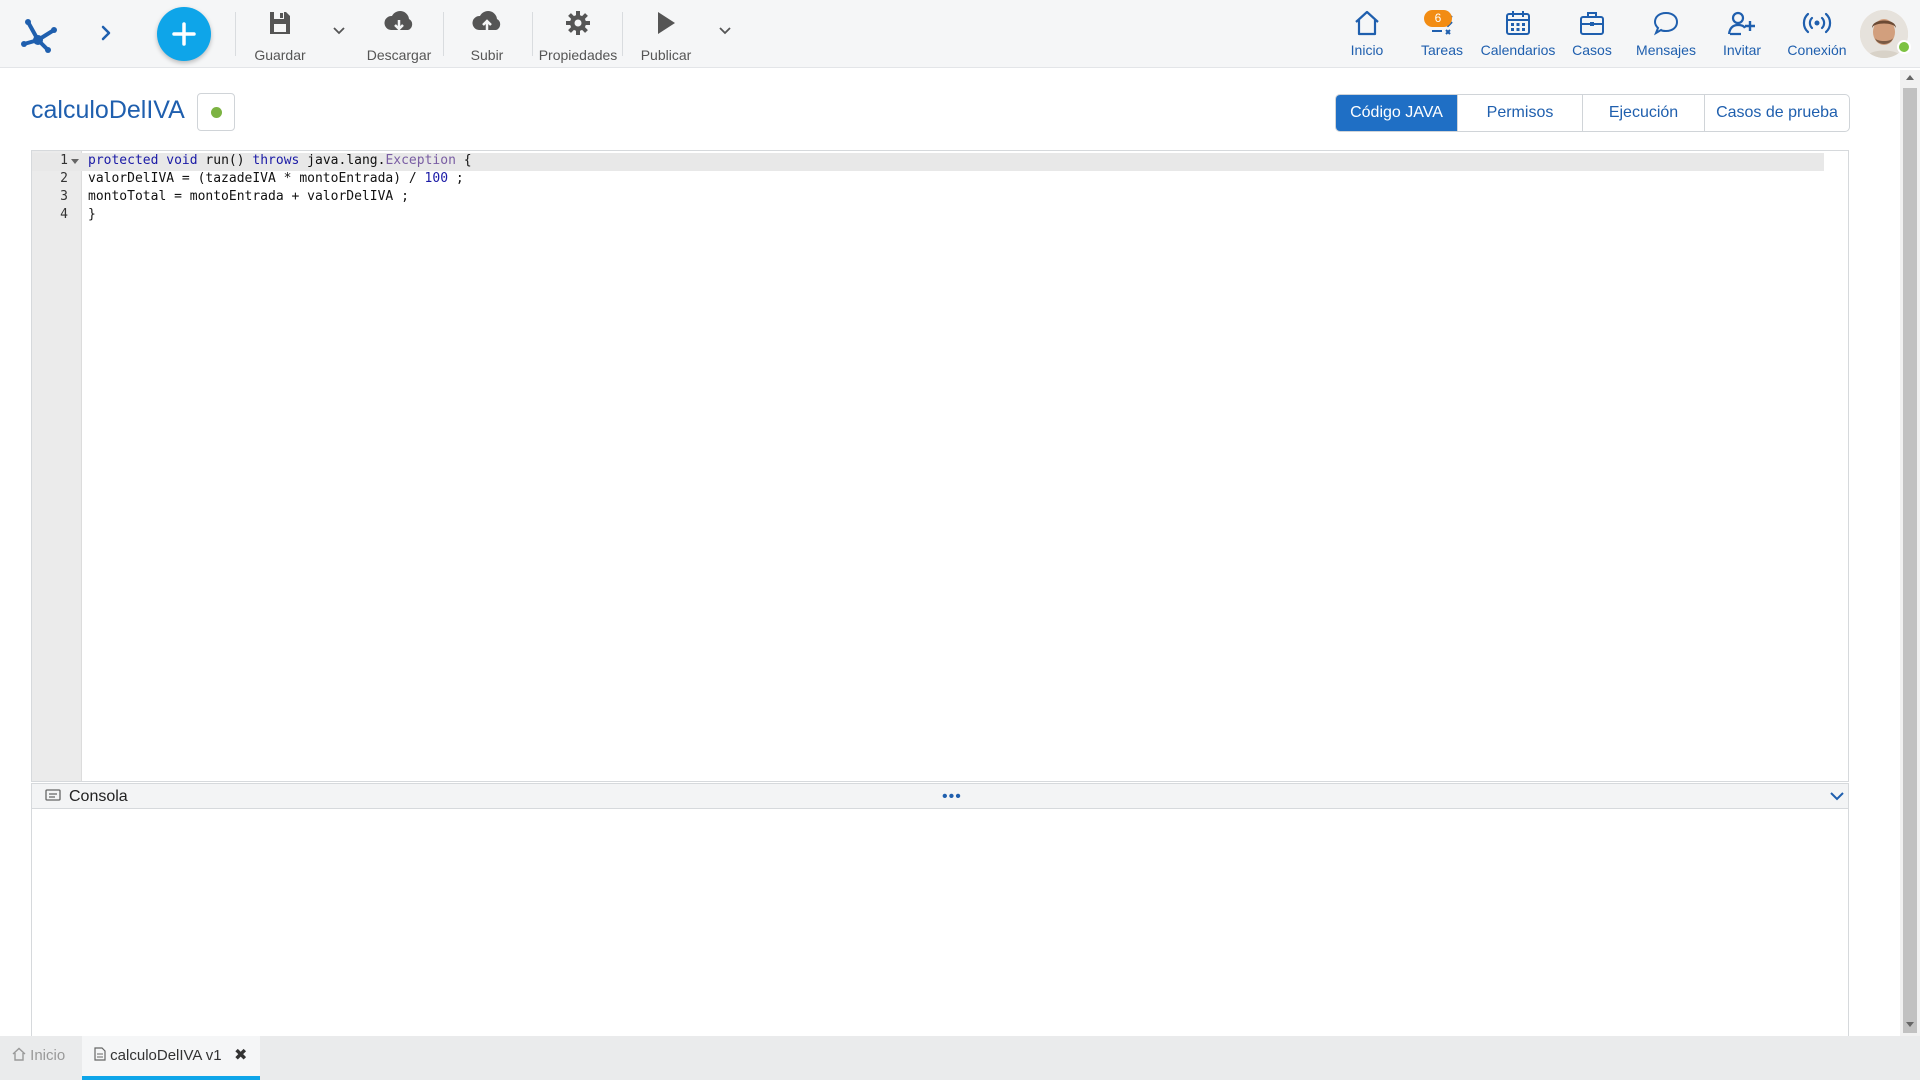 The height and width of the screenshot is (1080, 1920). What do you see at coordinates (100, 1054) in the screenshot?
I see `document-icon` at bounding box center [100, 1054].